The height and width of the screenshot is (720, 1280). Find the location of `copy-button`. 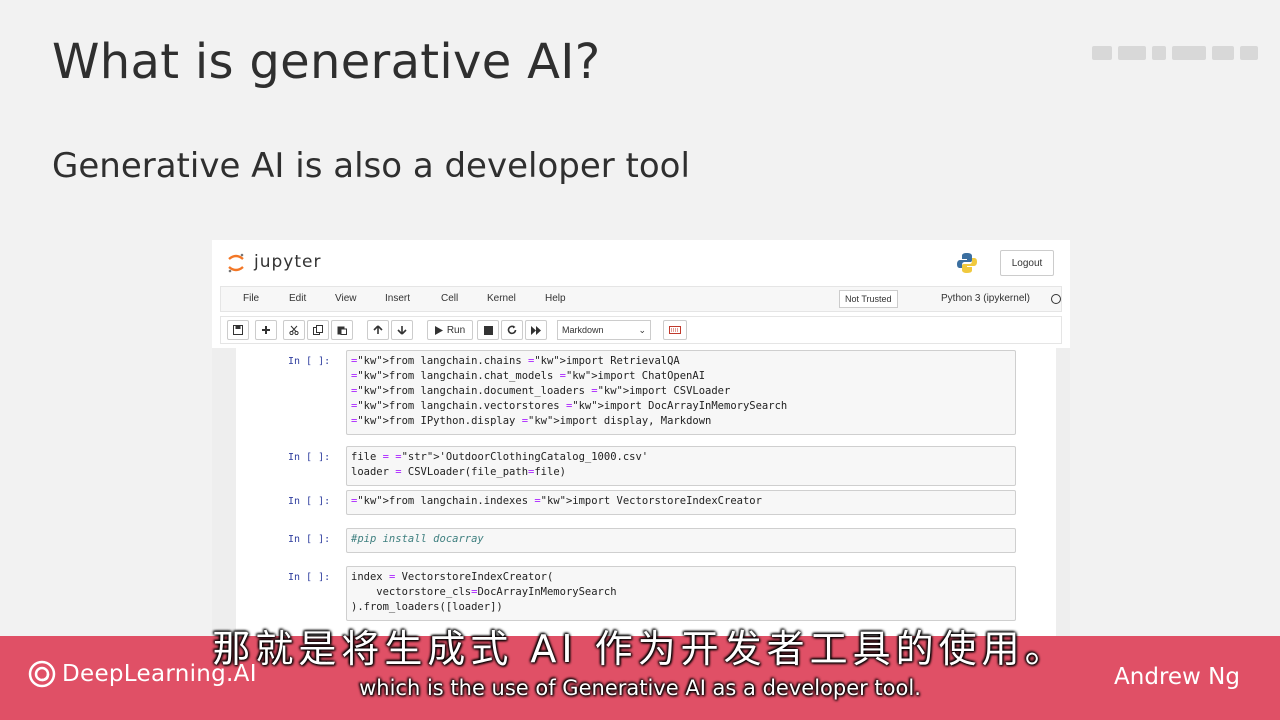

copy-button is located at coordinates (318, 330).